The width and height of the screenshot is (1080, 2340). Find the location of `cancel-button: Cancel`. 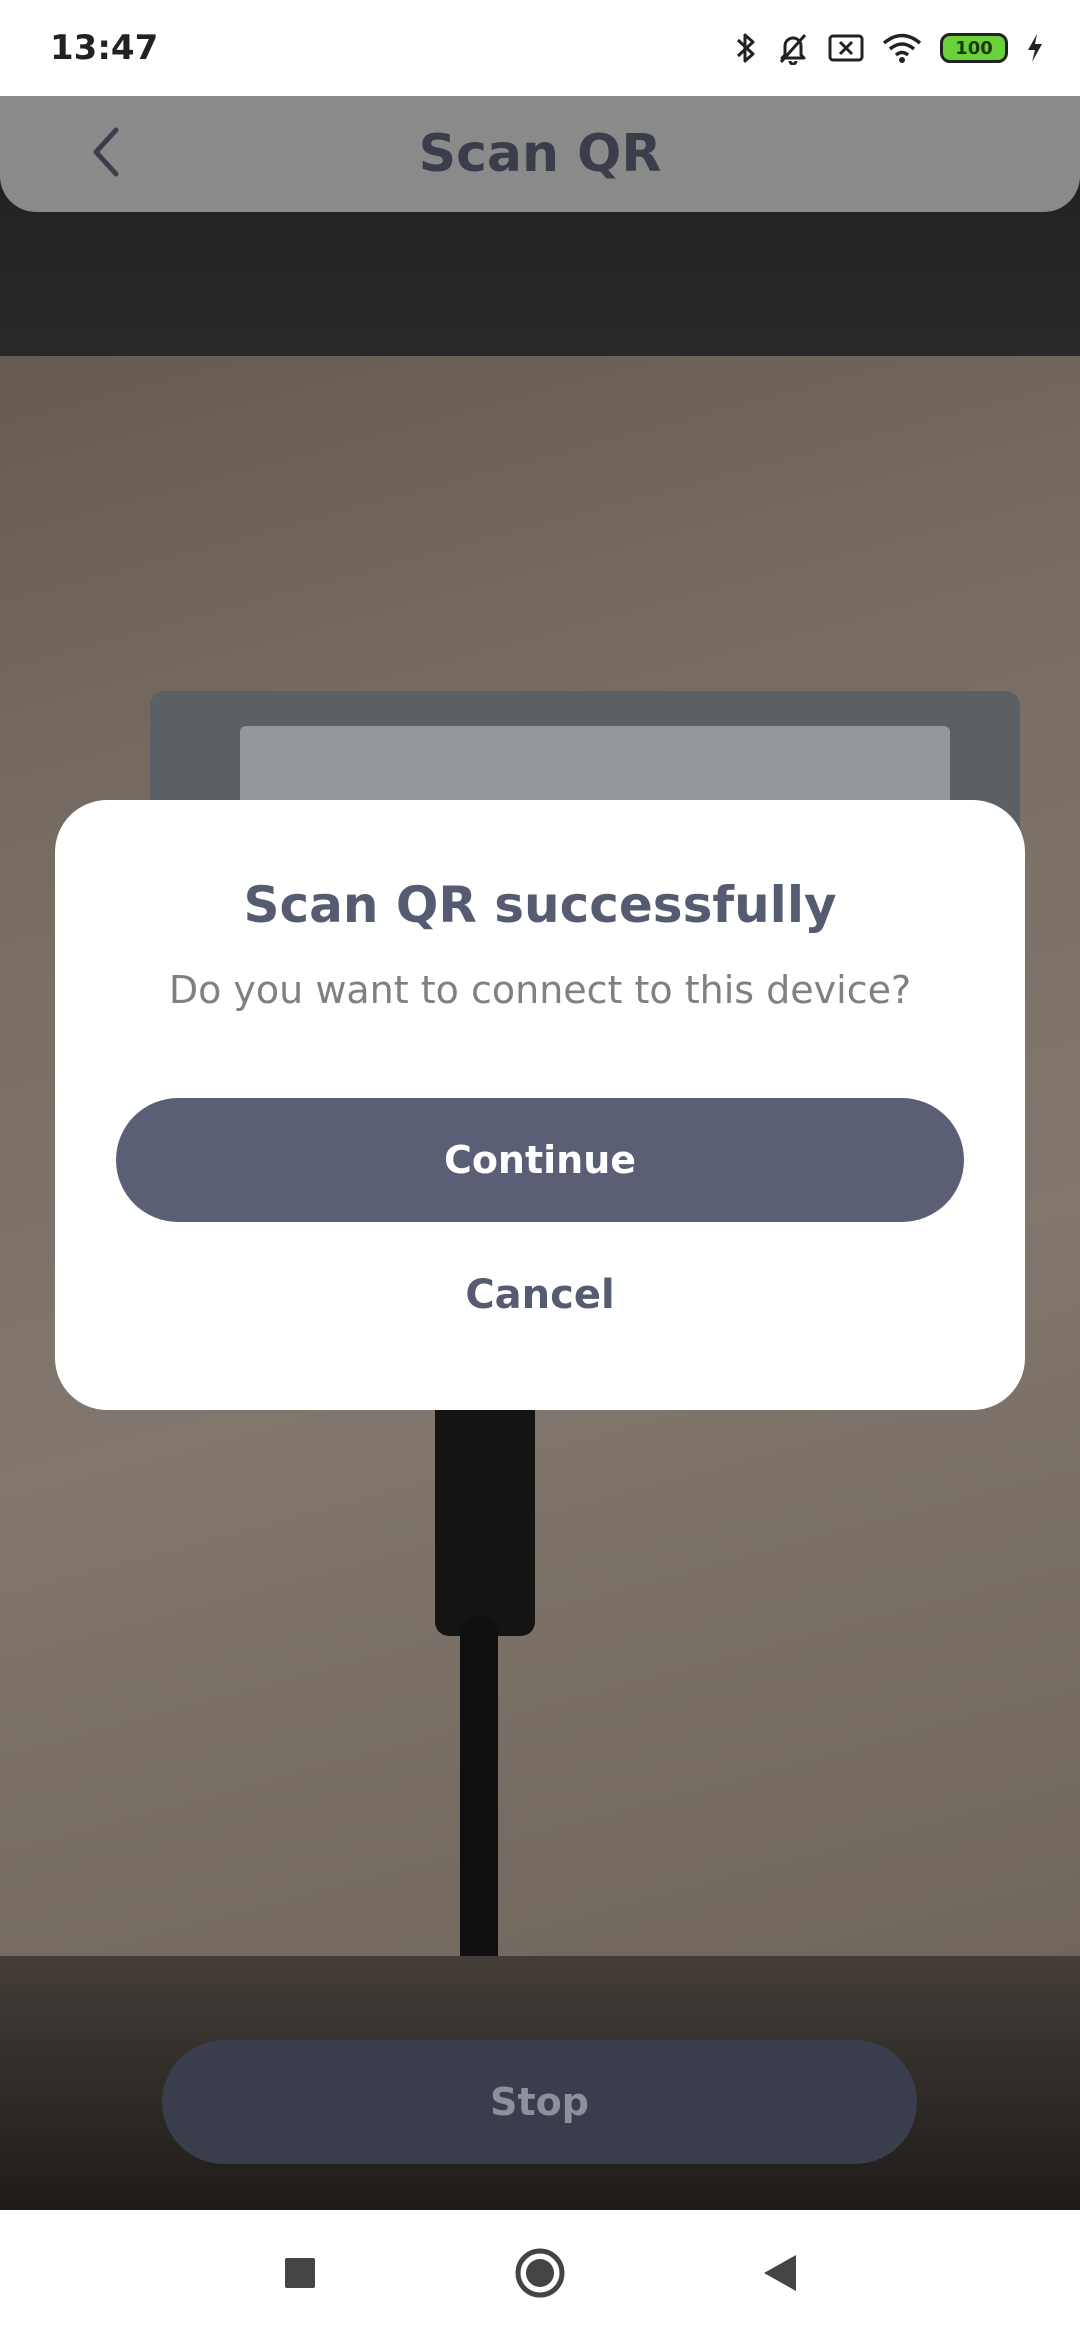

cancel-button: Cancel is located at coordinates (540, 1295).